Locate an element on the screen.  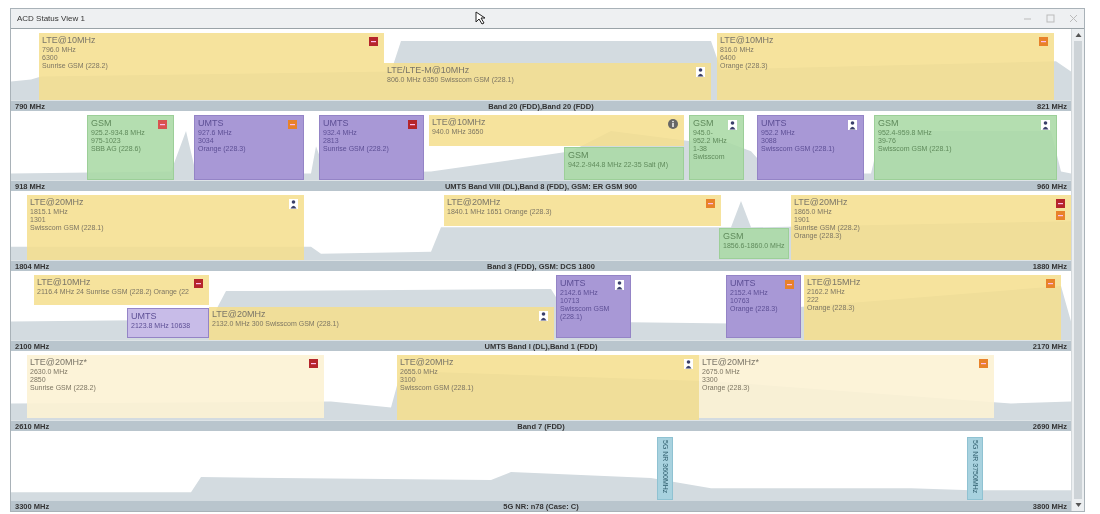
channel-title: LTE@15MHz is located at coordinates (834, 283).